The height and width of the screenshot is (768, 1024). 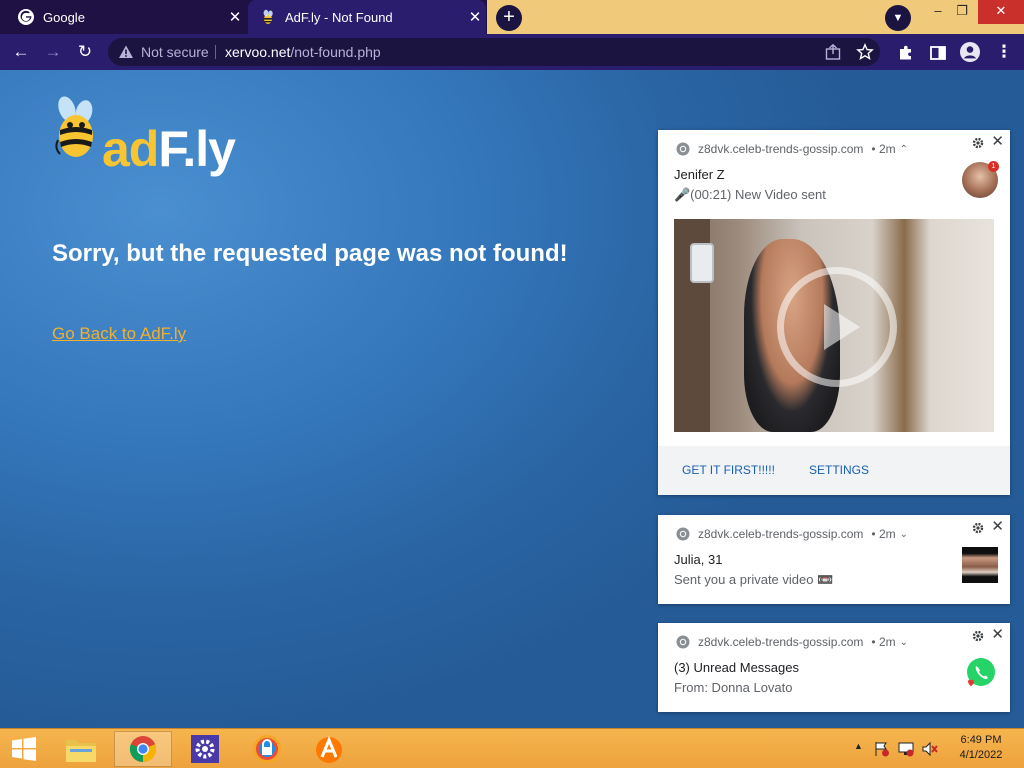 What do you see at coordinates (906, 53) in the screenshot?
I see `extensions-puzzle-icon` at bounding box center [906, 53].